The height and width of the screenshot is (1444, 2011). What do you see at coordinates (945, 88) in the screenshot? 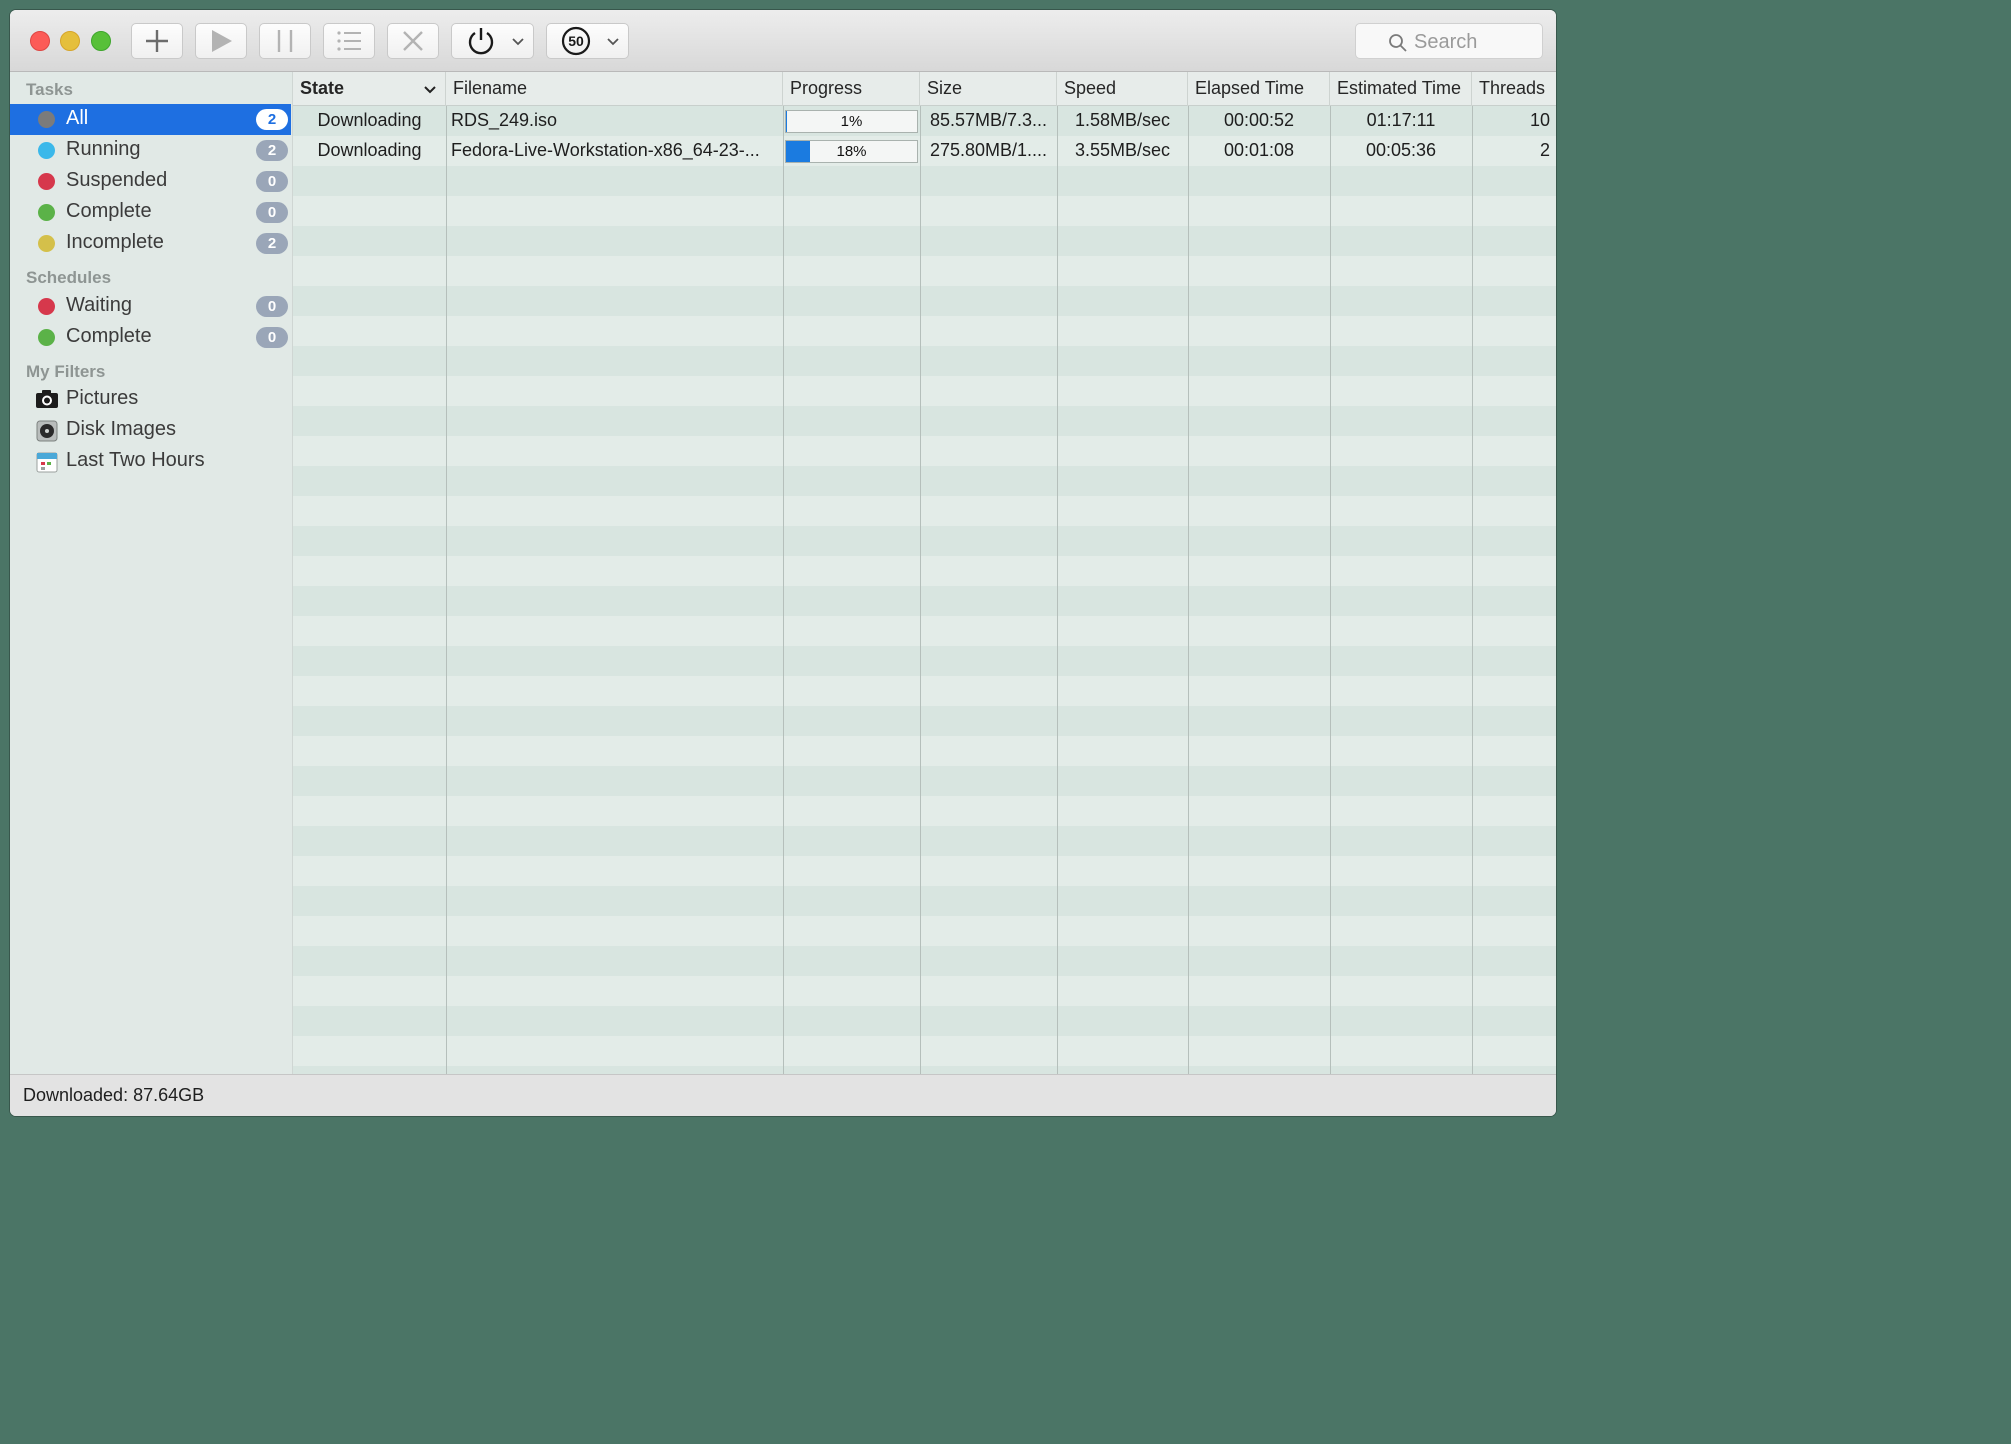
I see `column-header-label: Size` at bounding box center [945, 88].